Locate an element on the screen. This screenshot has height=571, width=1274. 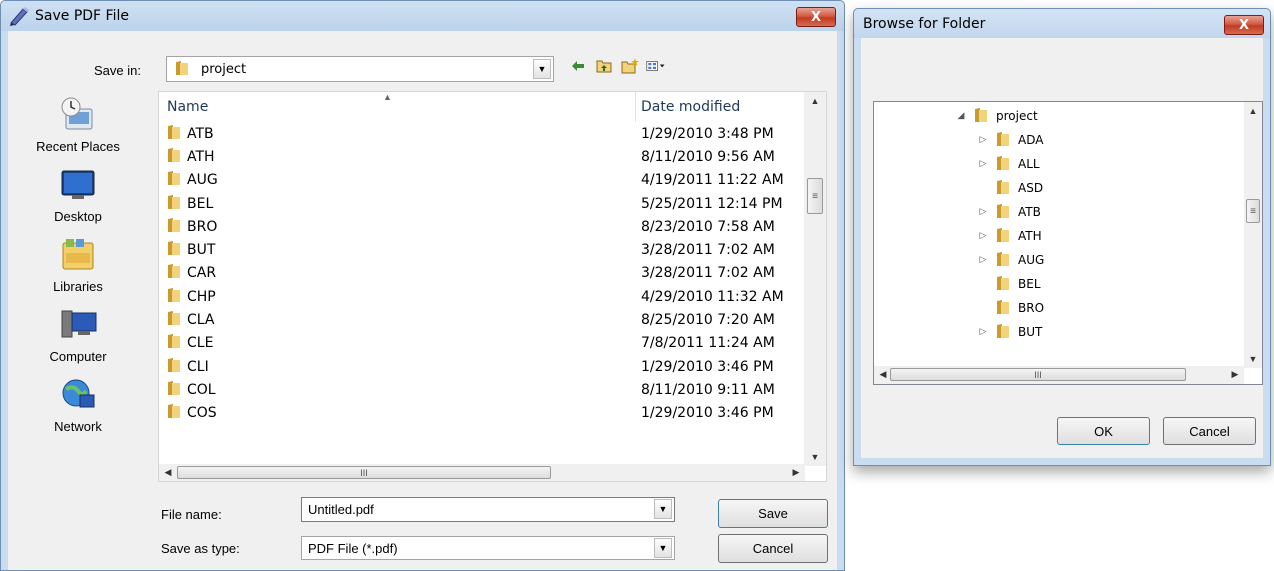
view-menu-icon is located at coordinates (656, 66).